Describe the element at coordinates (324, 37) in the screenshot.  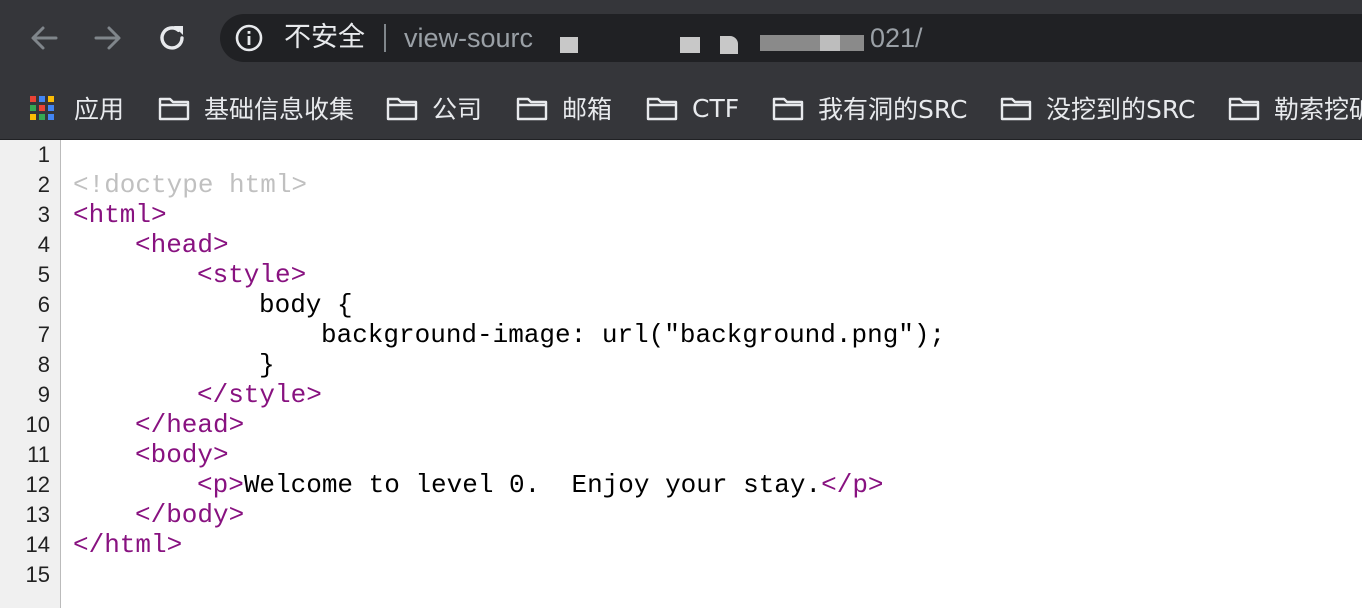
I see `security-status-label: 不安全` at that location.